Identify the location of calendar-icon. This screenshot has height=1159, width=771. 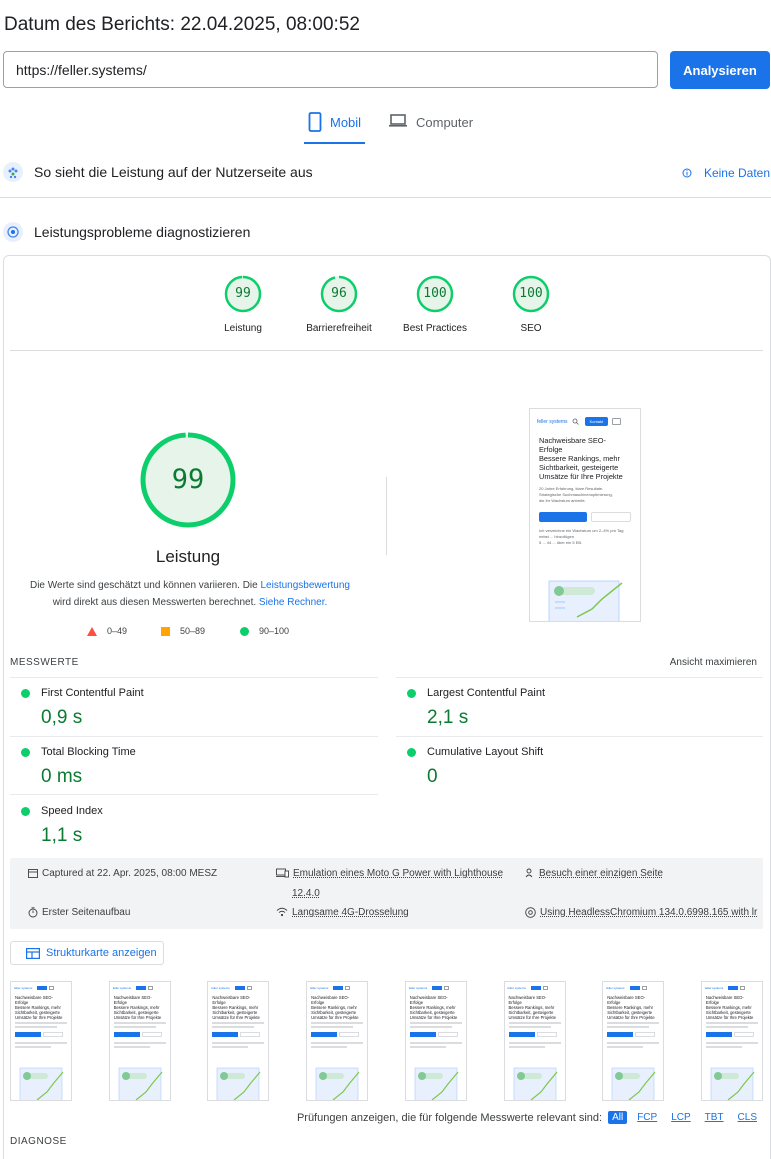
(33, 873).